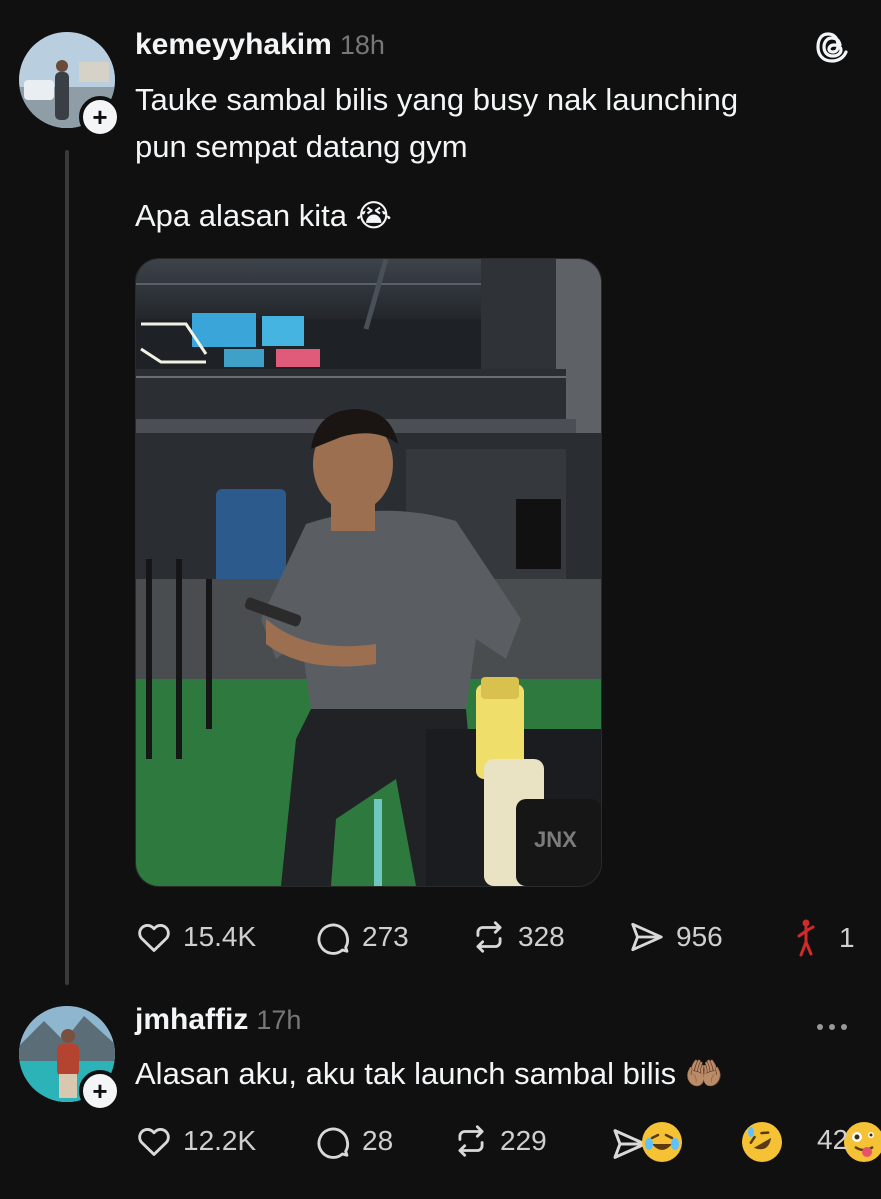 The width and height of the screenshot is (881, 1199). What do you see at coordinates (191, 1020) in the screenshot?
I see `reply-username: jmhaffiz` at bounding box center [191, 1020].